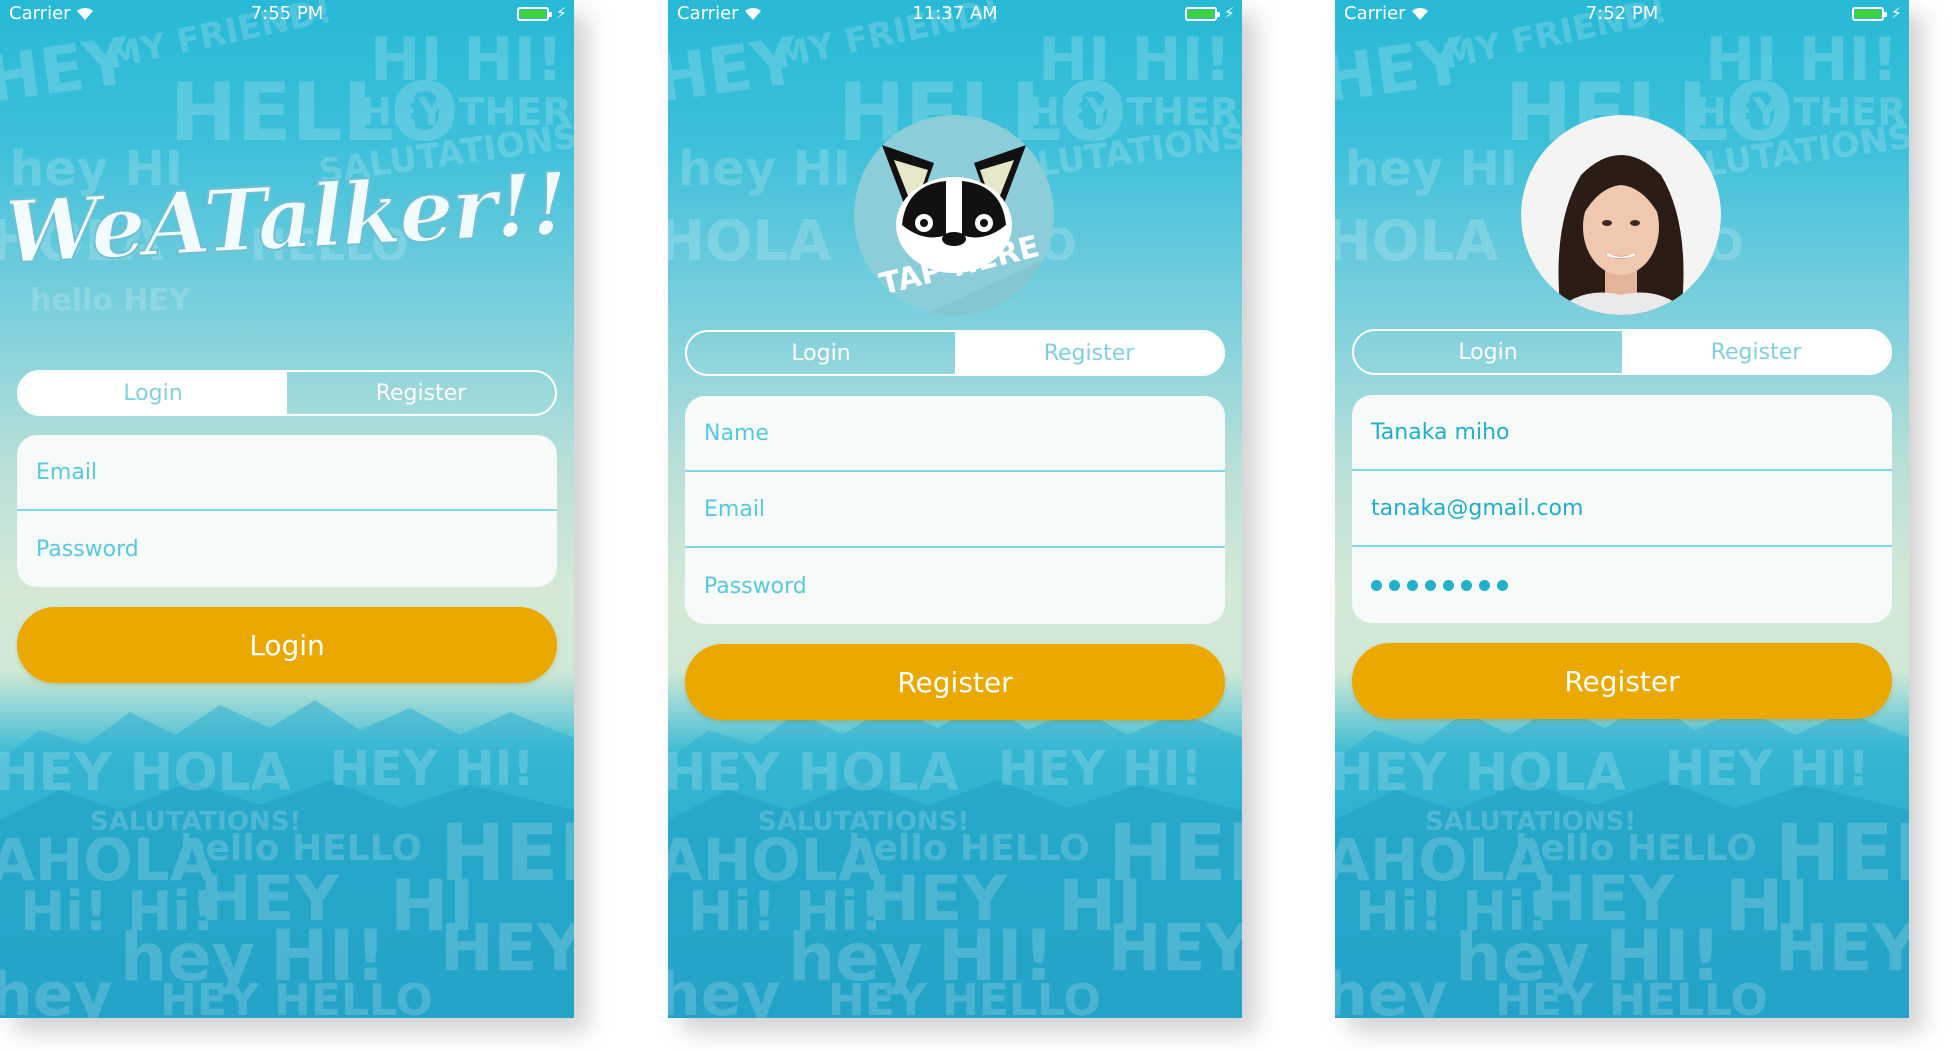  I want to click on status-time: 7:52 PM, so click(1622, 13).